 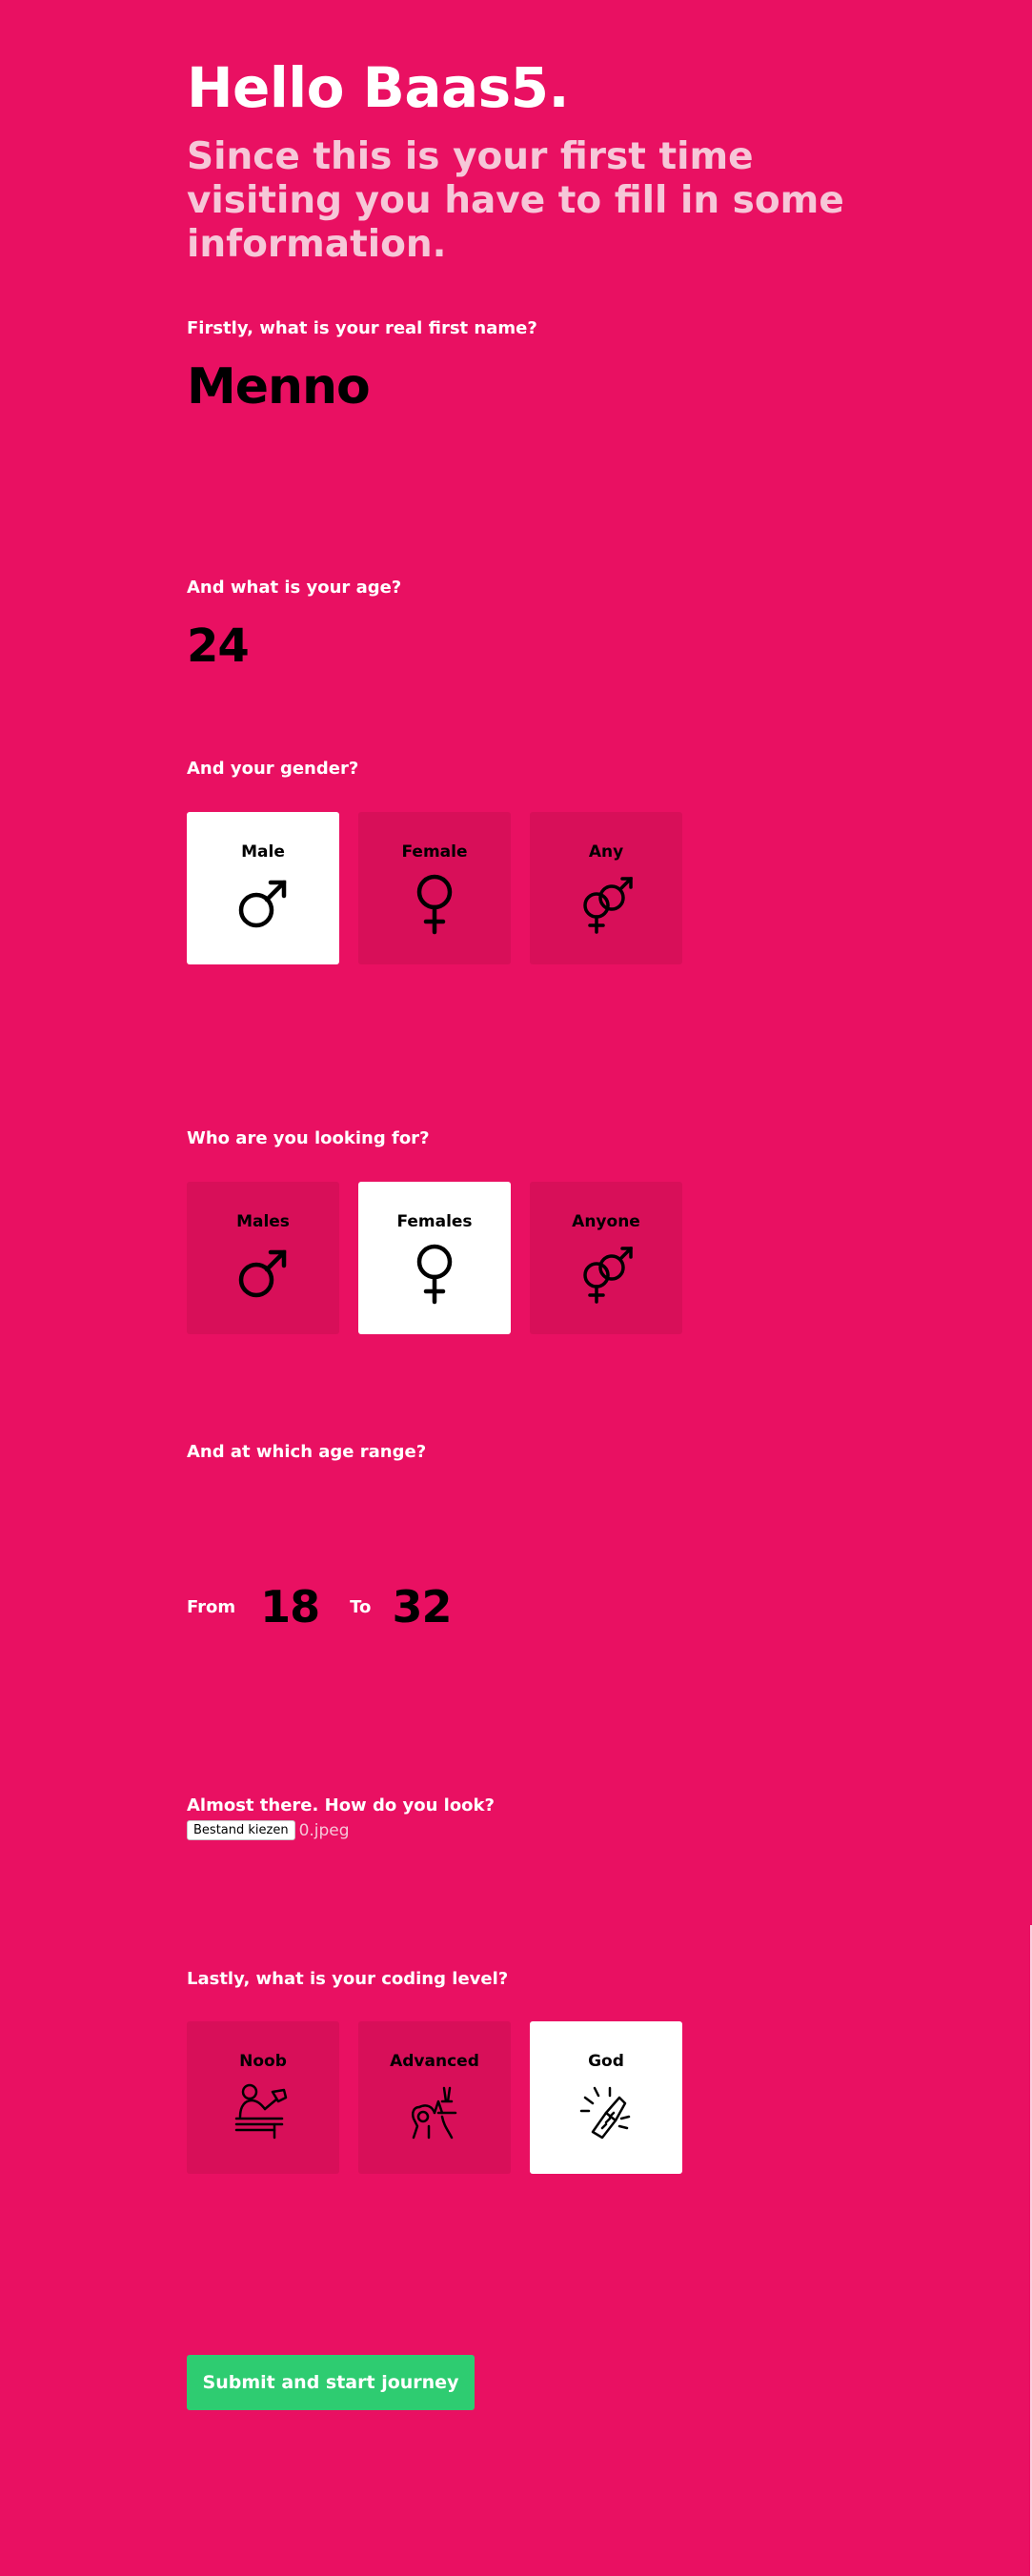 What do you see at coordinates (324, 1830) in the screenshot?
I see `selected-file-name: 0.jpeg` at bounding box center [324, 1830].